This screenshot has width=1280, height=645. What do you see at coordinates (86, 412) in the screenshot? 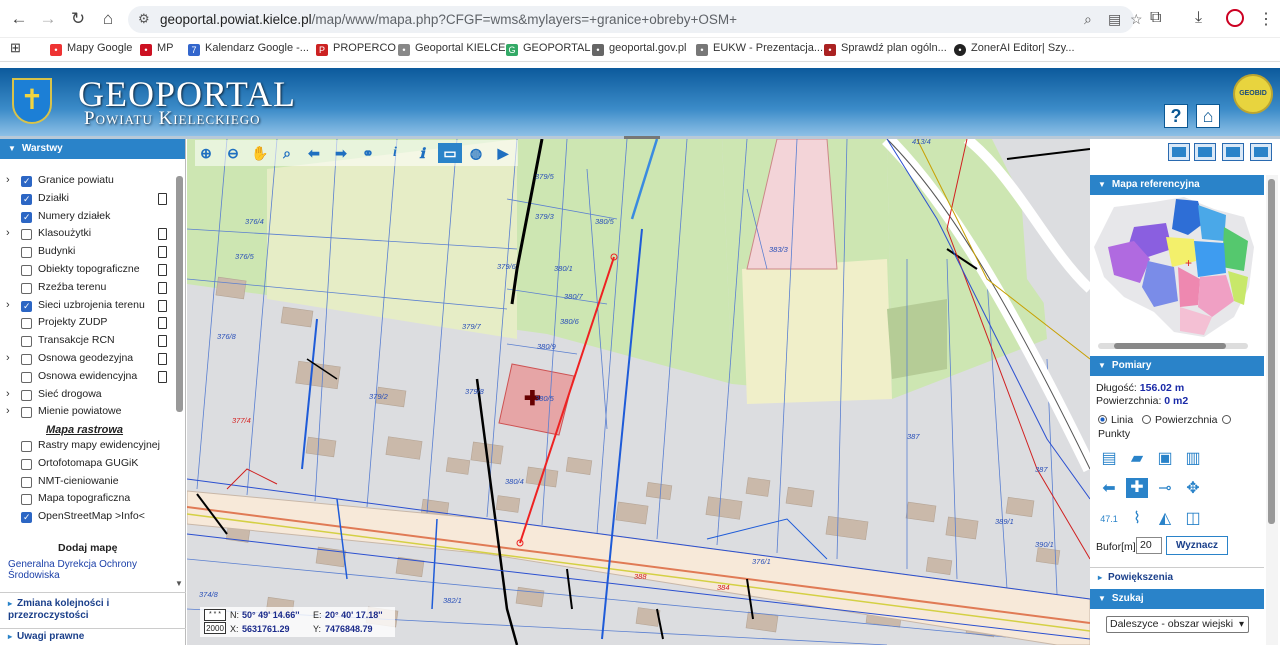
I see `layer-item: › Mienie powiatowe` at bounding box center [86, 412].